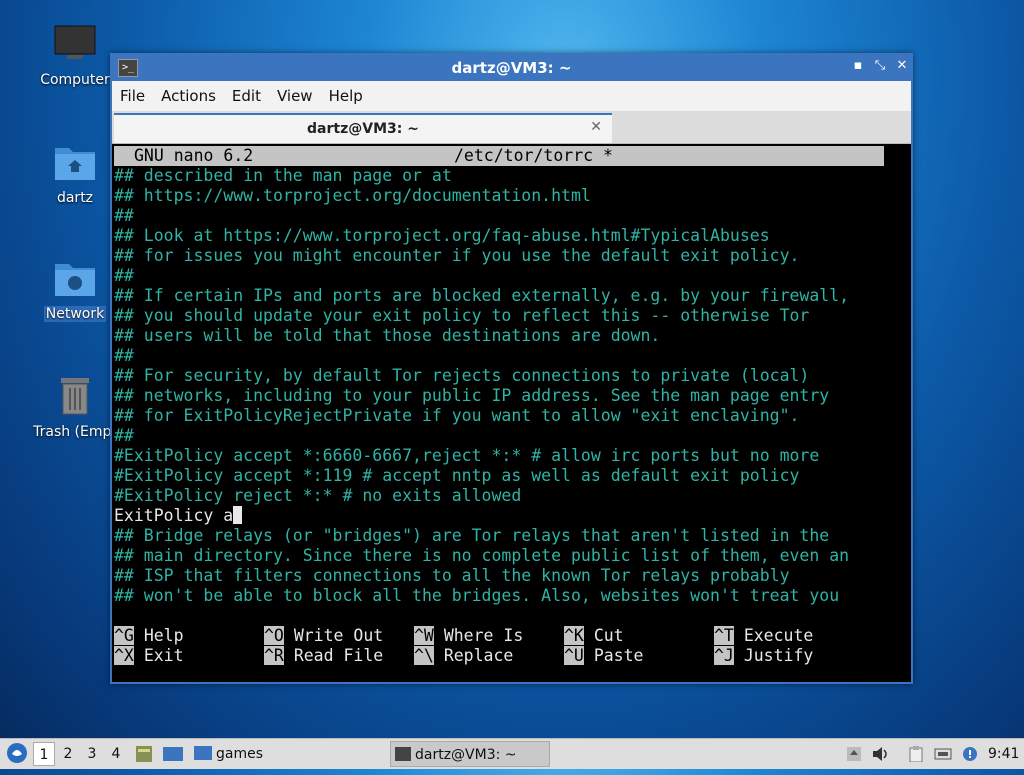 This screenshot has width=1024, height=775. What do you see at coordinates (618, 655) in the screenshot?
I see `shortcut-label: Paste` at bounding box center [618, 655].